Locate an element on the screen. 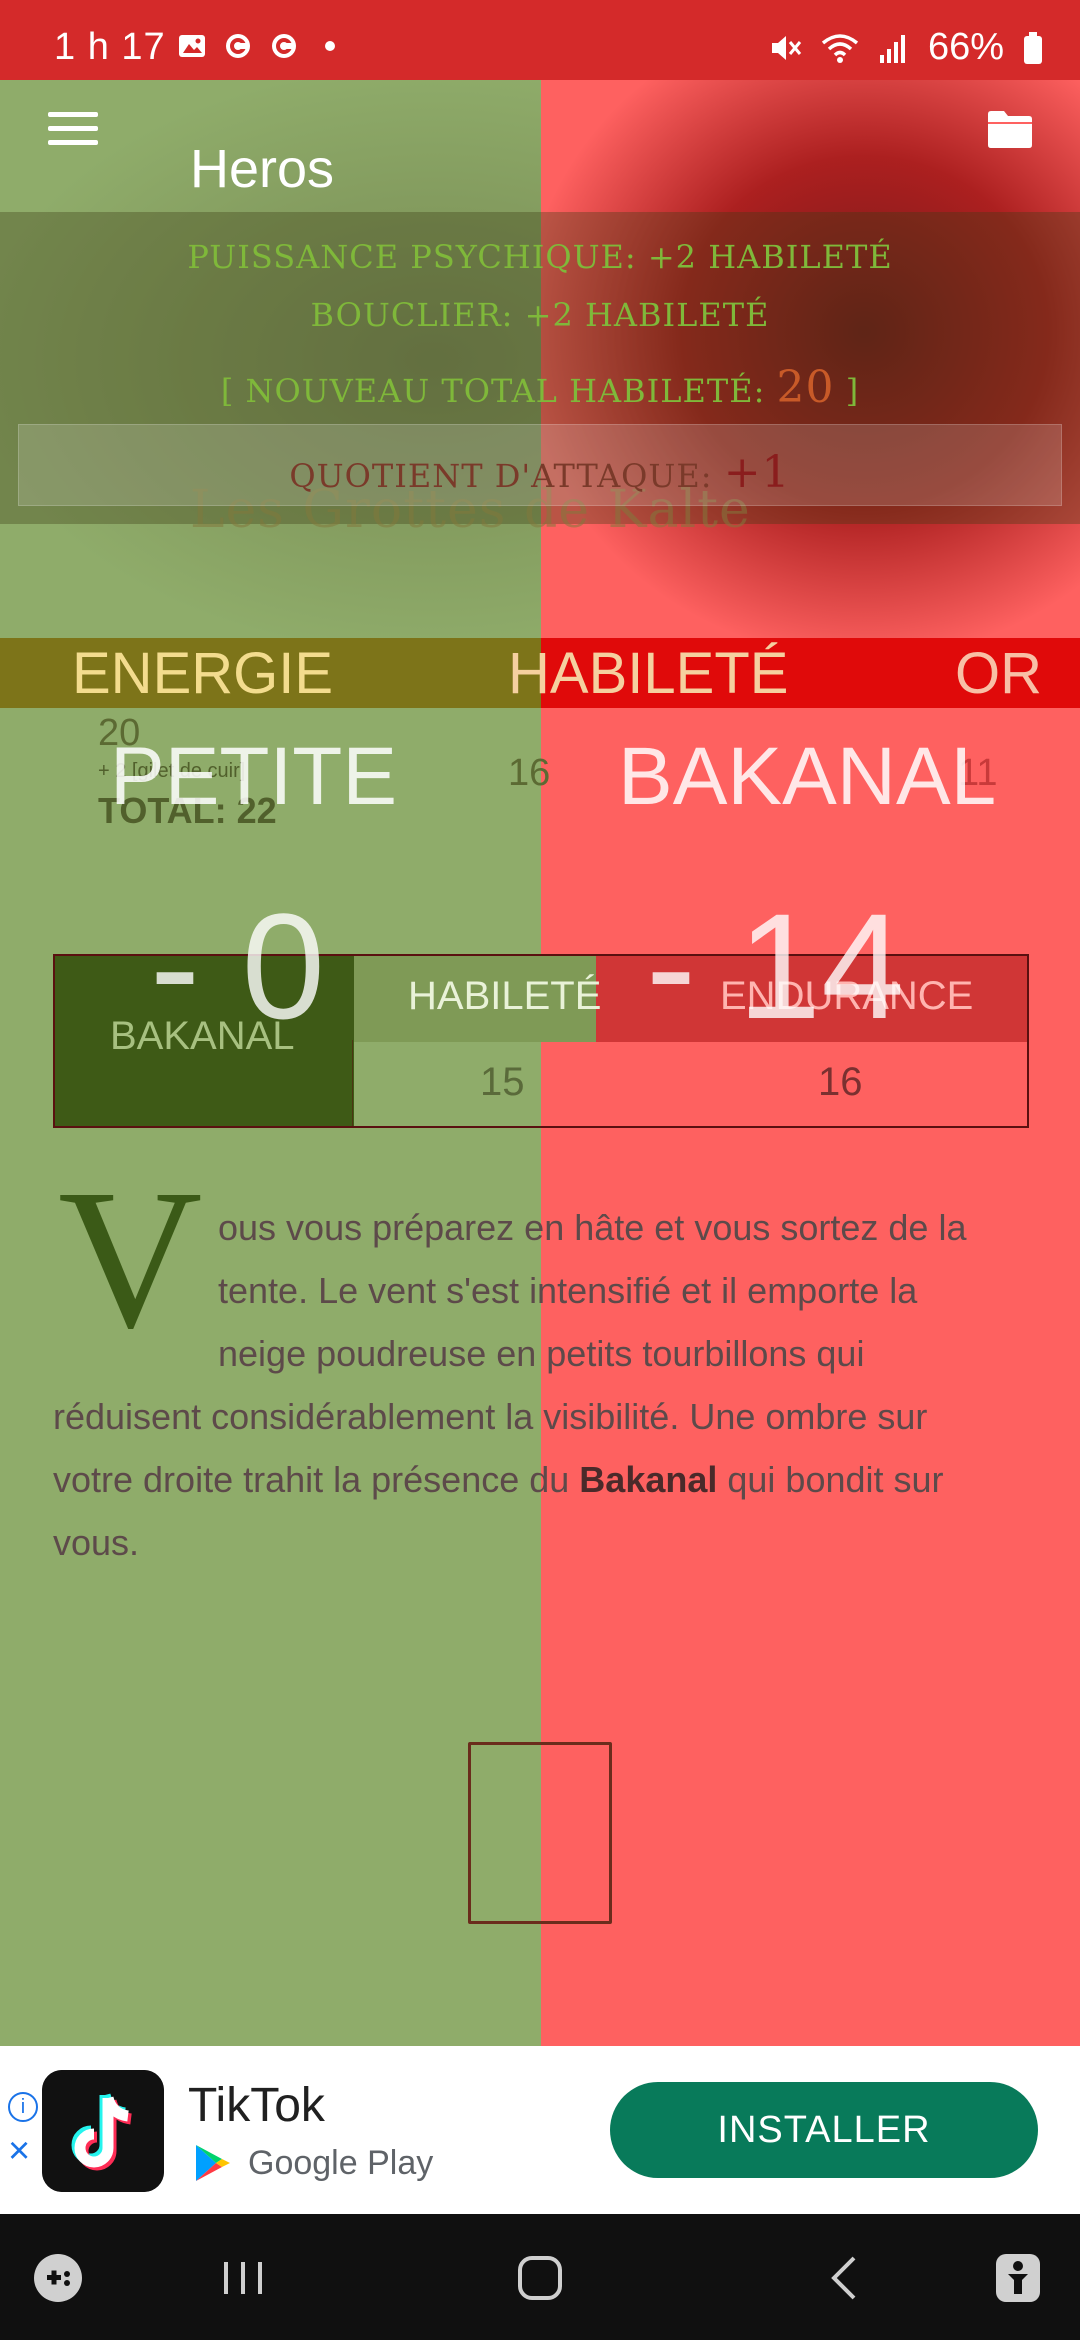 This screenshot has width=1080, height=2340. menu-icon is located at coordinates (73, 130).